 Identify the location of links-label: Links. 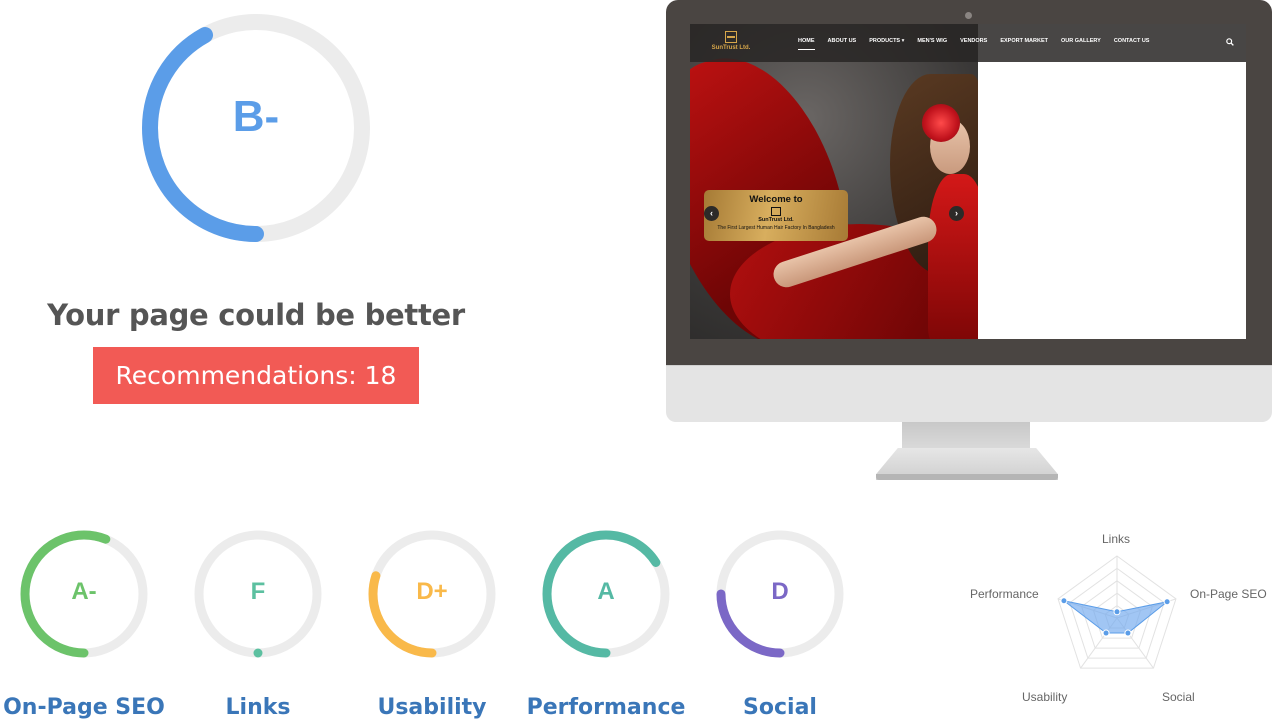
(258, 707).